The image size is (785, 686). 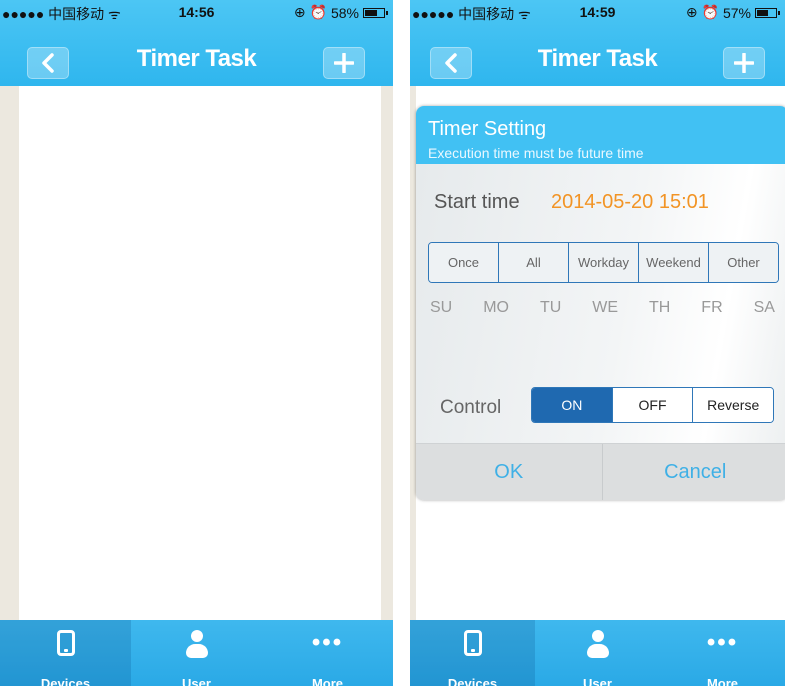 What do you see at coordinates (711, 308) in the screenshot?
I see `day-friday: FR` at bounding box center [711, 308].